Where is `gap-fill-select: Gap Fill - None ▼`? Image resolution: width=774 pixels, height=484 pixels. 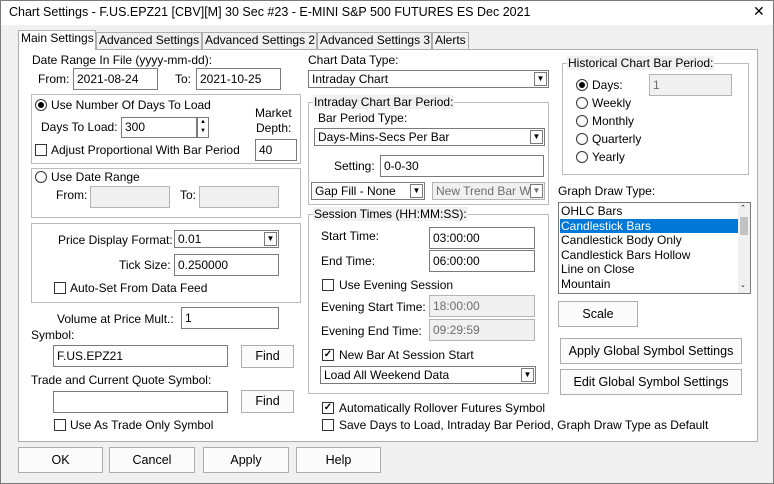 gap-fill-select: Gap Fill - None ▼ is located at coordinates (368, 191).